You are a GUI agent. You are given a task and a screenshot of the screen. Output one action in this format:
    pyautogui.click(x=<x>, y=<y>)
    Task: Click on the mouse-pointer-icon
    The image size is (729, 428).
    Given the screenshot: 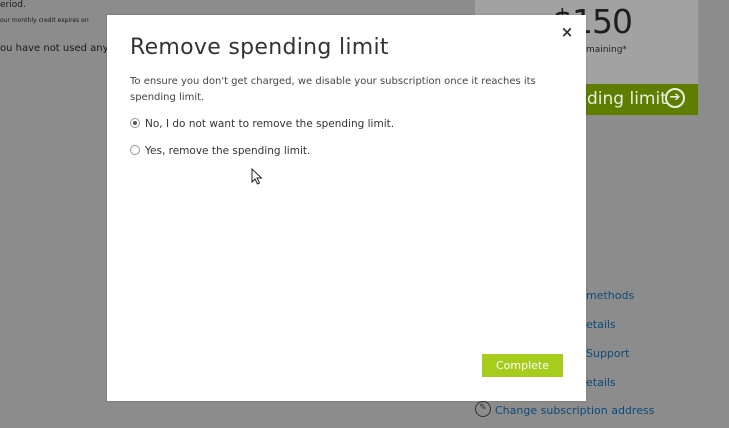 What is the action you would take?
    pyautogui.click(x=257, y=176)
    